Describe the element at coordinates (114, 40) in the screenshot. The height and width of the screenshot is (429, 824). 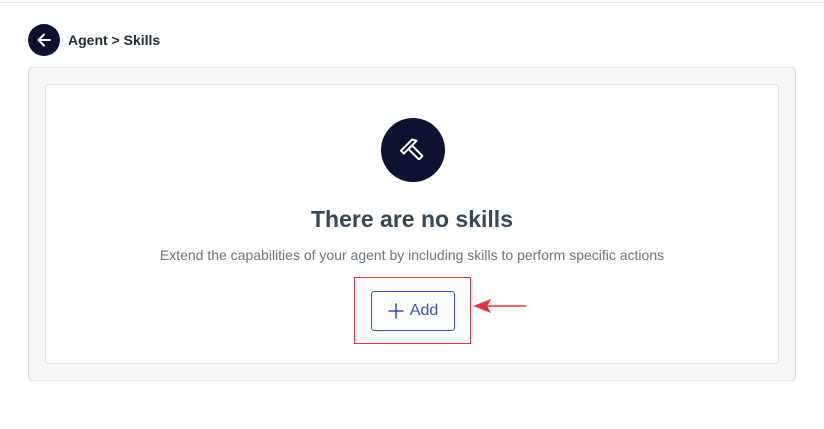
I see `breadcrumb: Agent > Skills` at that location.